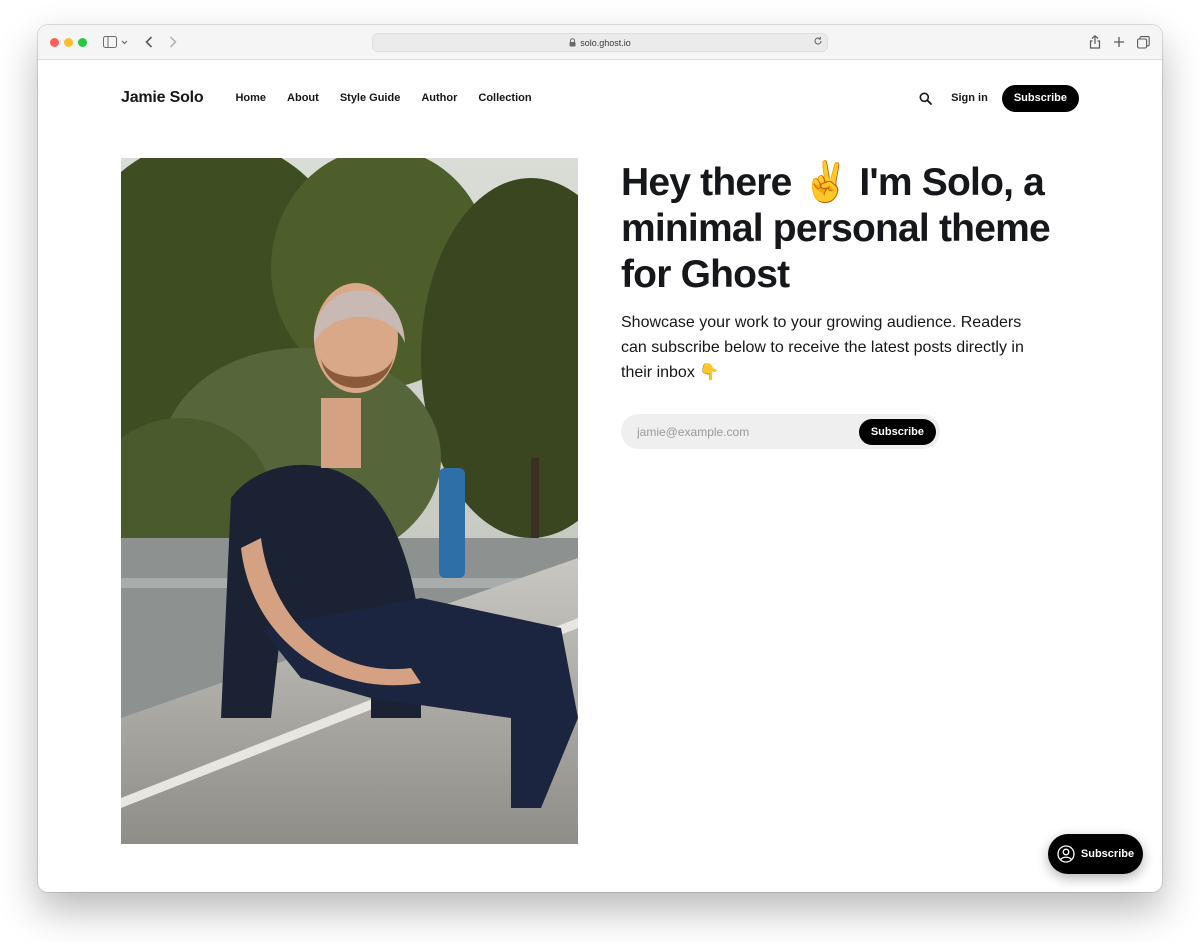  What do you see at coordinates (68, 42) in the screenshot?
I see `minimize-window-button` at bounding box center [68, 42].